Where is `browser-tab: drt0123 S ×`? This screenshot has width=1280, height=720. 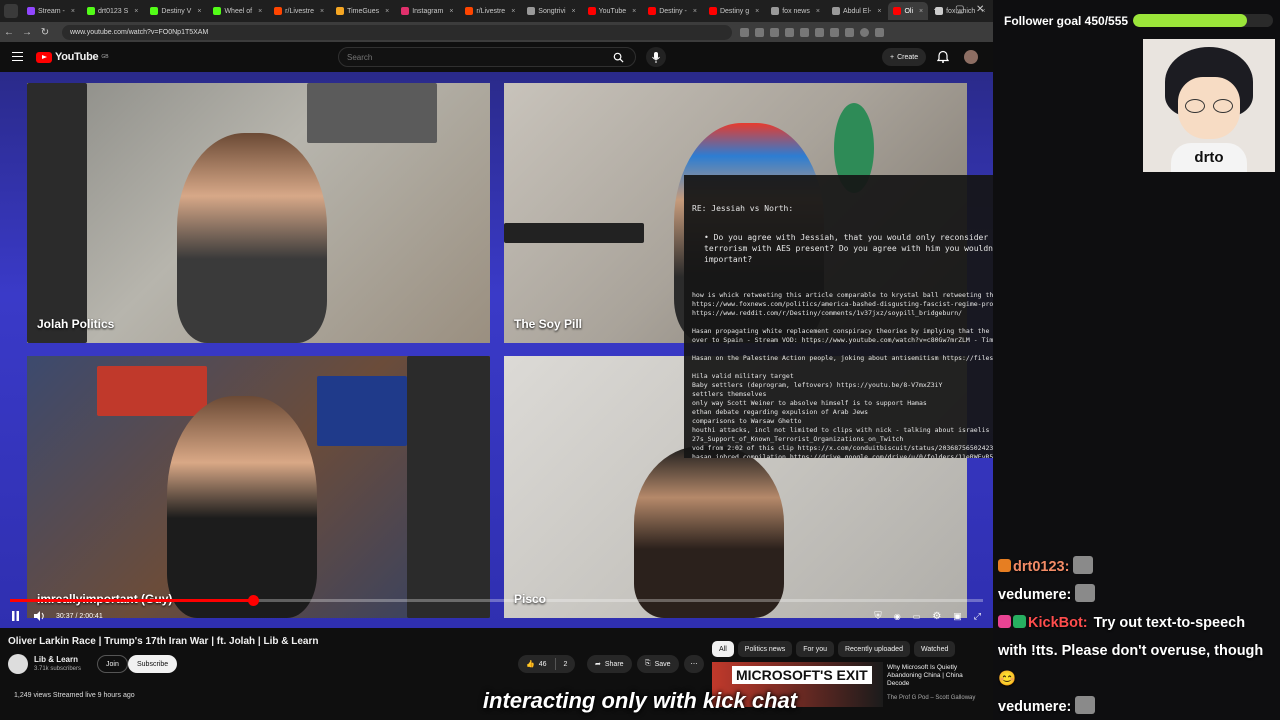
browser-tab: drt0123 S × is located at coordinates (112, 11).